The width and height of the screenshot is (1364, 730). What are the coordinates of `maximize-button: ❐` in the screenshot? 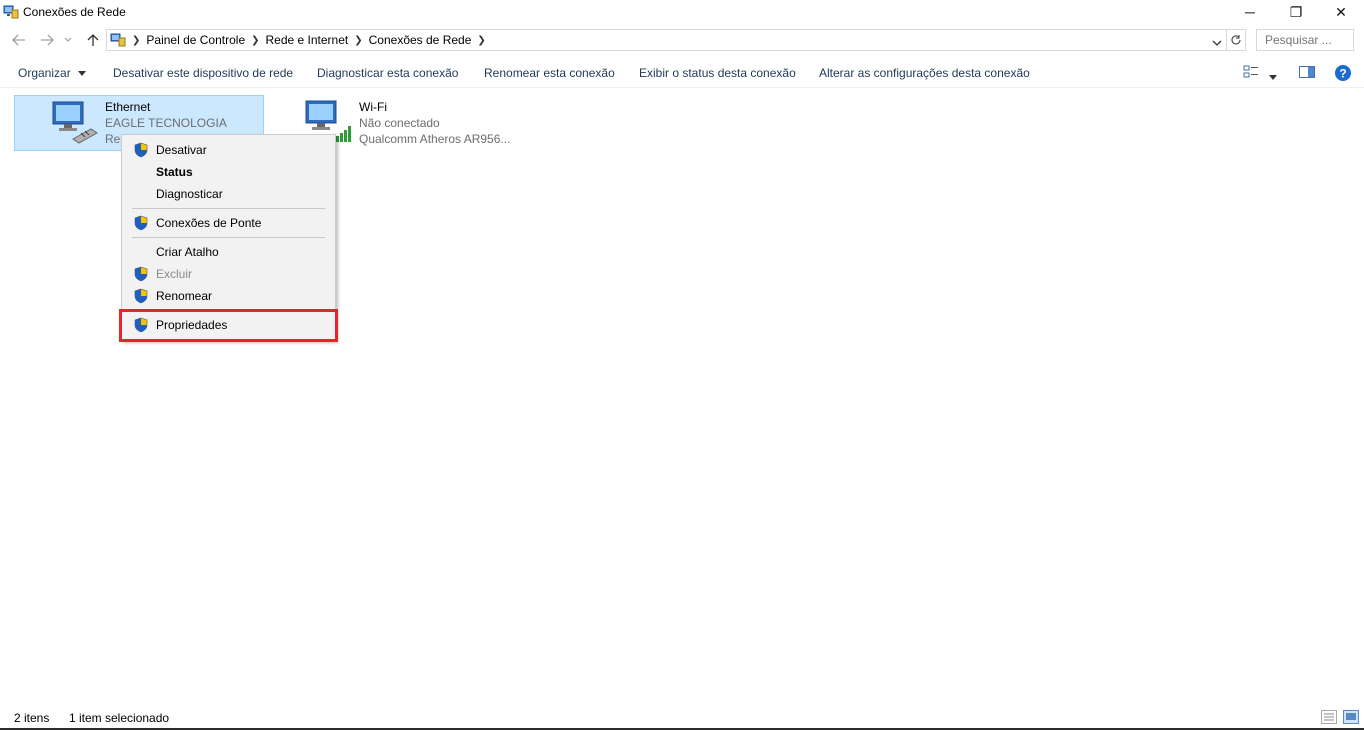 It's located at (1296, 12).